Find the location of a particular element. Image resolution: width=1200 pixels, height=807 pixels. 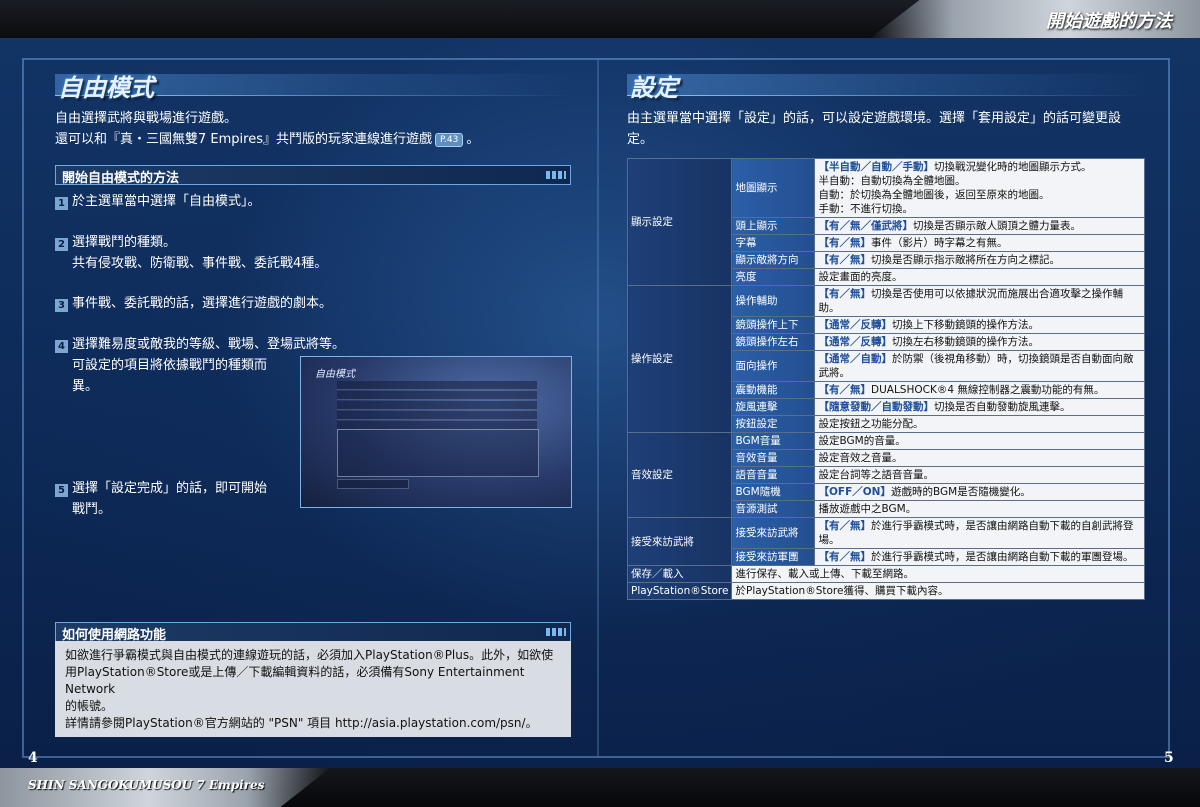

settings-item-name: 鏡頭操作上下 is located at coordinates (773, 325).